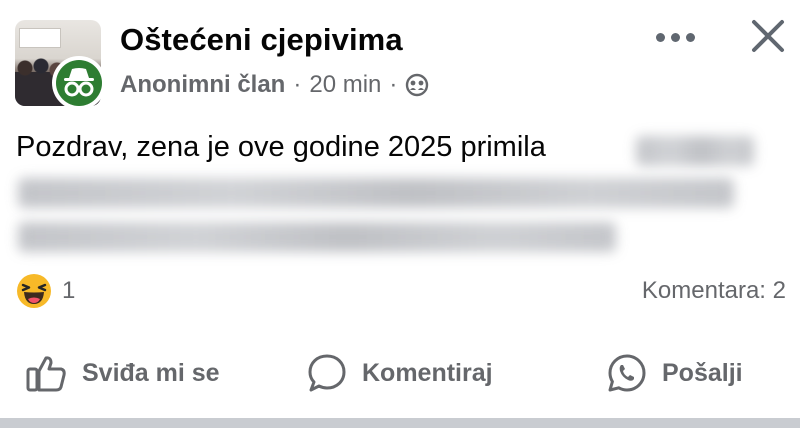  Describe the element at coordinates (768, 36) in the screenshot. I see `close-icon` at that location.